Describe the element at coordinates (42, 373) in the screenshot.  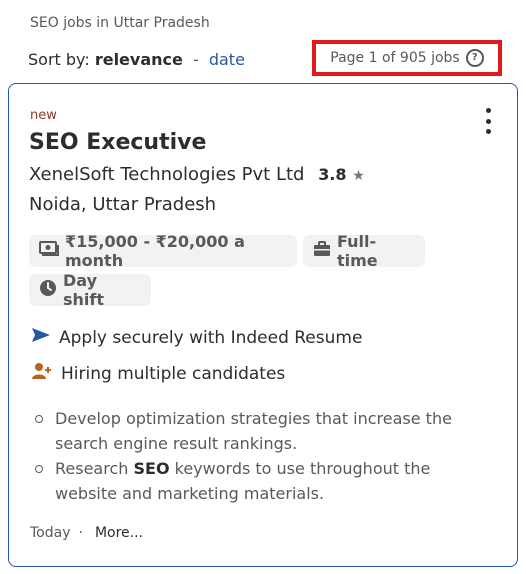
I see `person-add-icon` at that location.